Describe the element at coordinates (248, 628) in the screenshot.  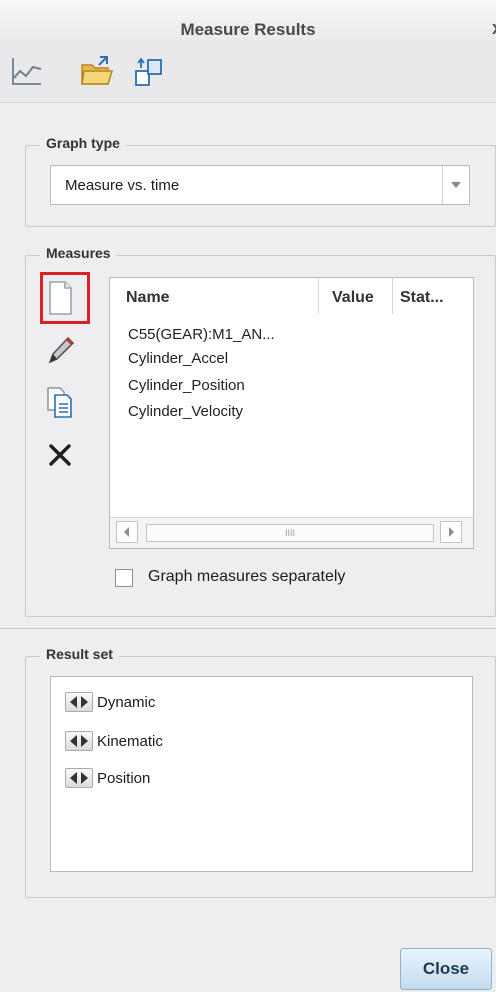
I see `section-divider` at that location.